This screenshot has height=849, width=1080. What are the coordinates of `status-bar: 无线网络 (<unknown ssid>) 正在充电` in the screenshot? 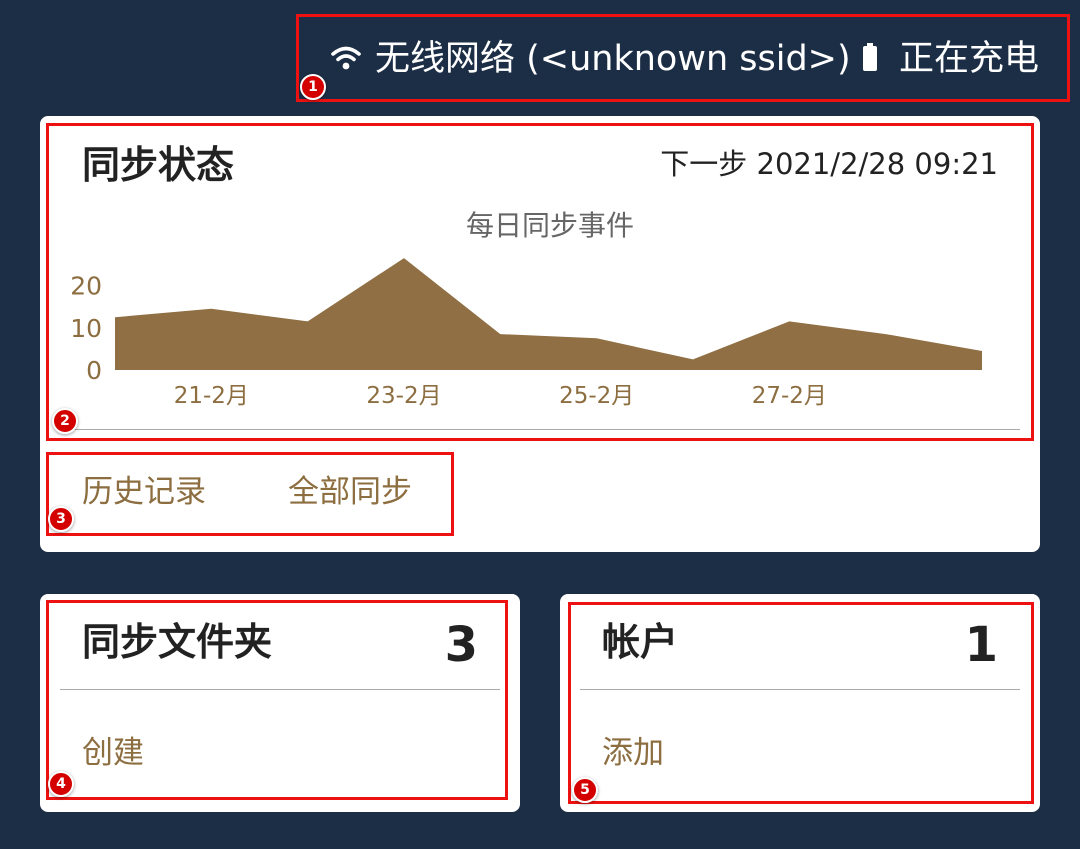 It's located at (683, 58).